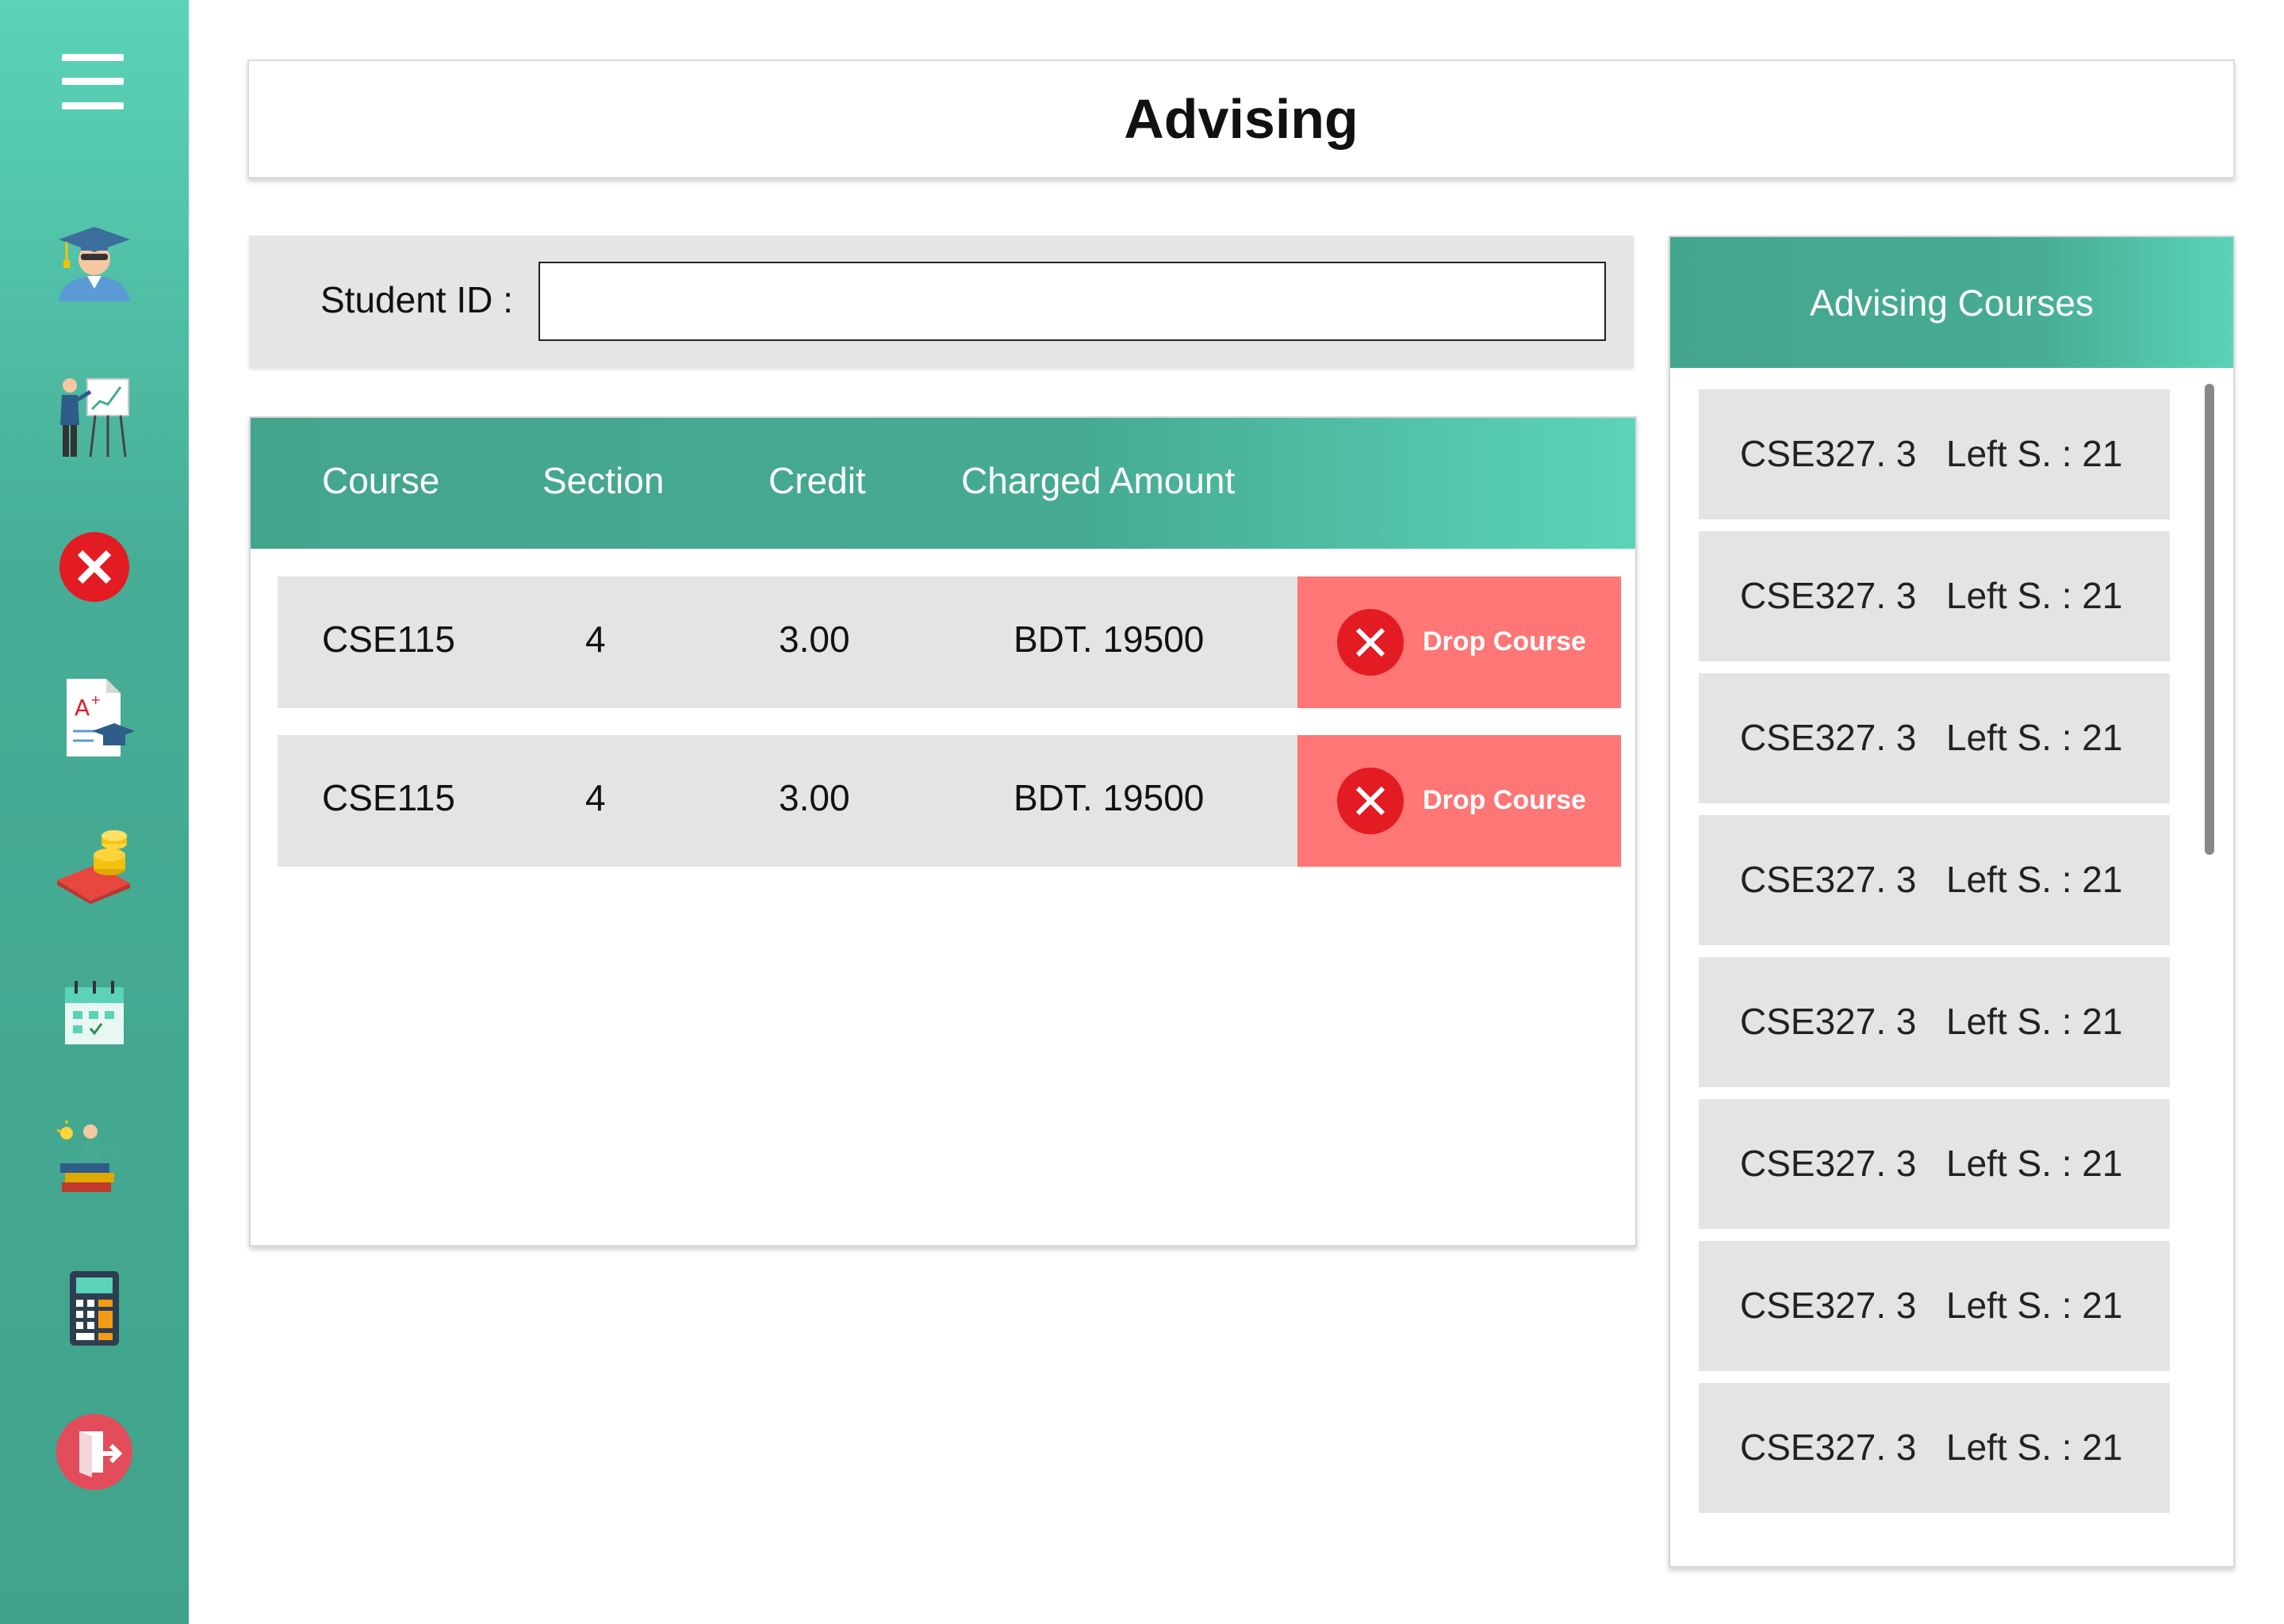 The height and width of the screenshot is (1624, 2284). Describe the element at coordinates (94, 1451) in the screenshot. I see `logout-icon` at that location.